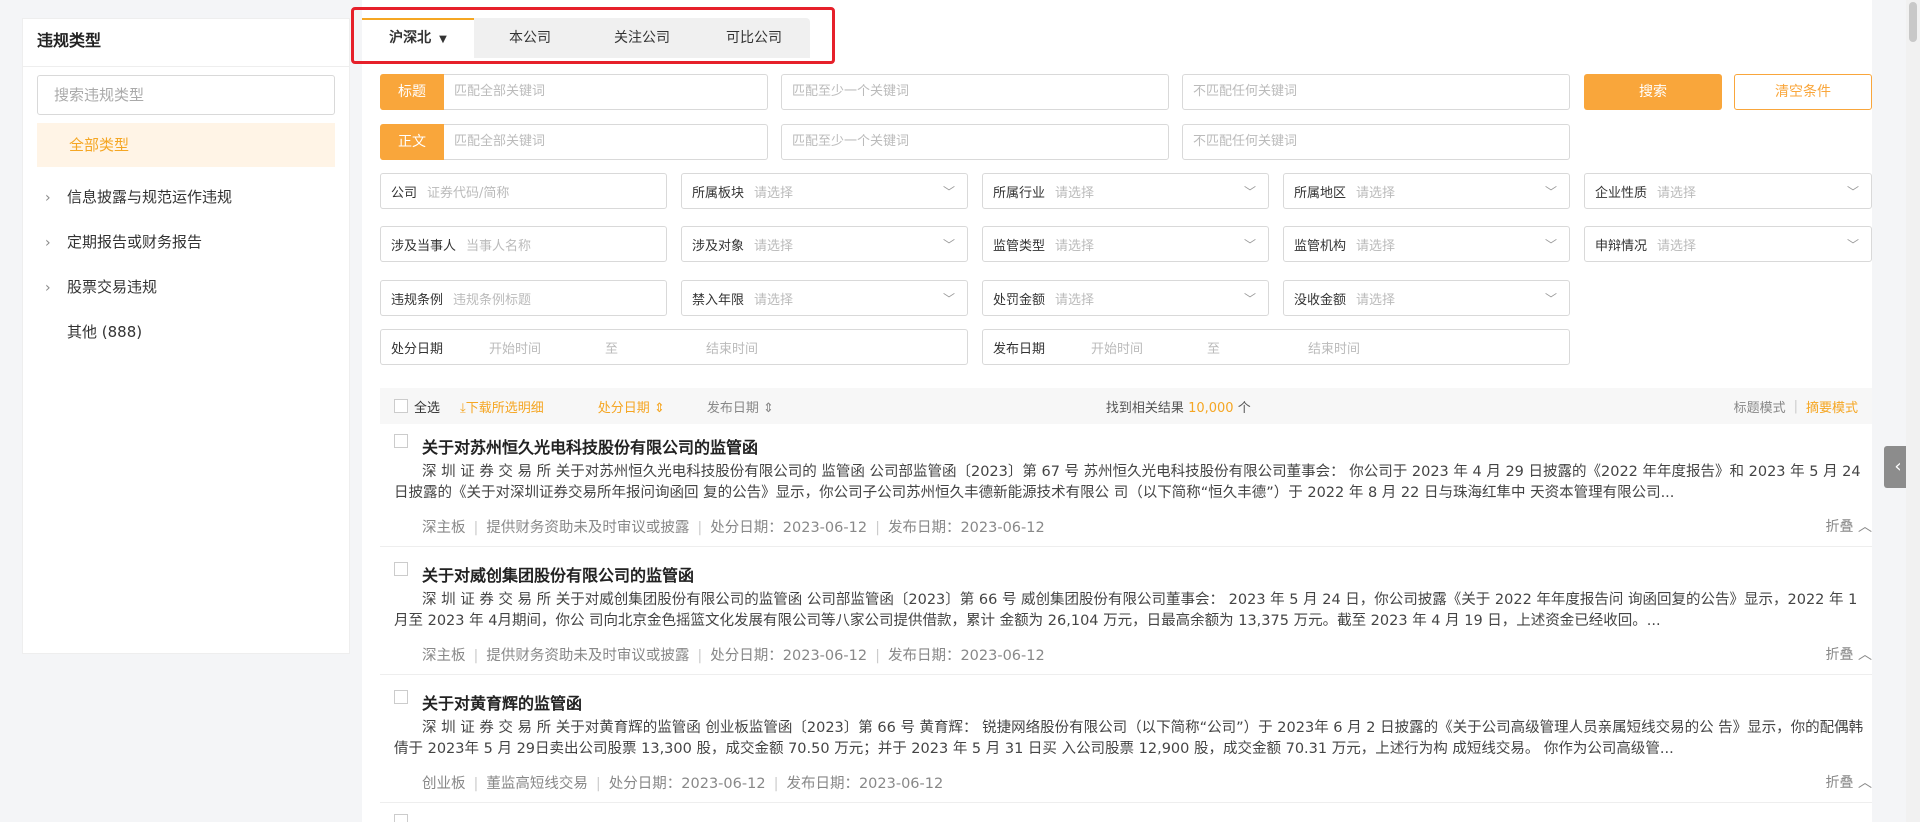 The width and height of the screenshot is (1920, 822). Describe the element at coordinates (186, 287) in the screenshot. I see `sidebar-item-stock-trading: › 股票交易违规` at that location.